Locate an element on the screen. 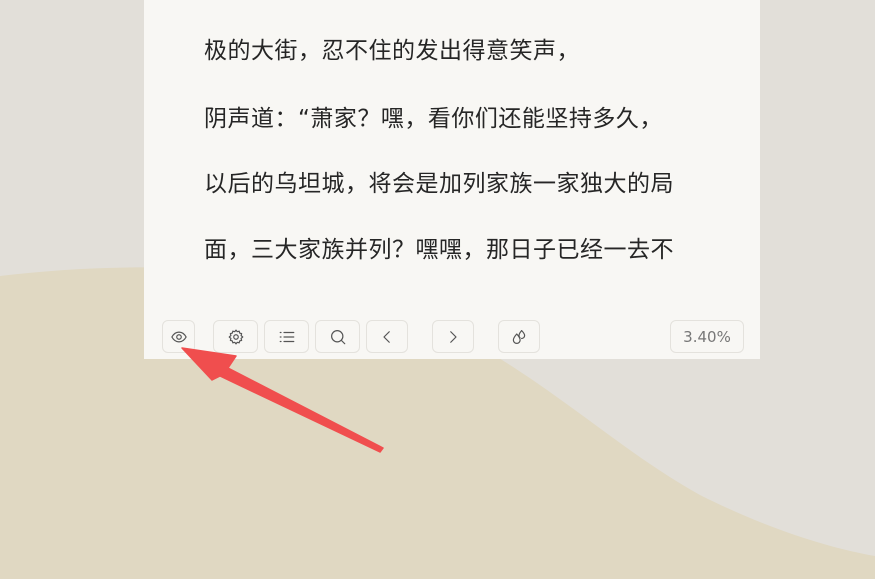 This screenshot has width=875, height=579. text-line: 面，三大家族并列？嘿嘿，那日子已经一去不 is located at coordinates (439, 250).